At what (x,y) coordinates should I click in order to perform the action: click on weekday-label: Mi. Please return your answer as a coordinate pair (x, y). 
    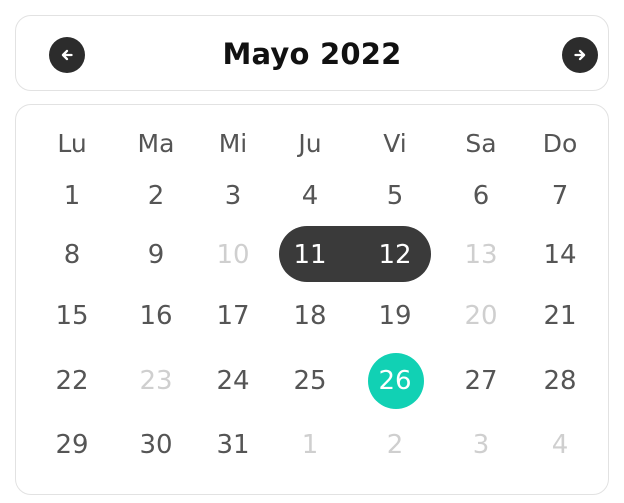
    Looking at the image, I should click on (233, 143).